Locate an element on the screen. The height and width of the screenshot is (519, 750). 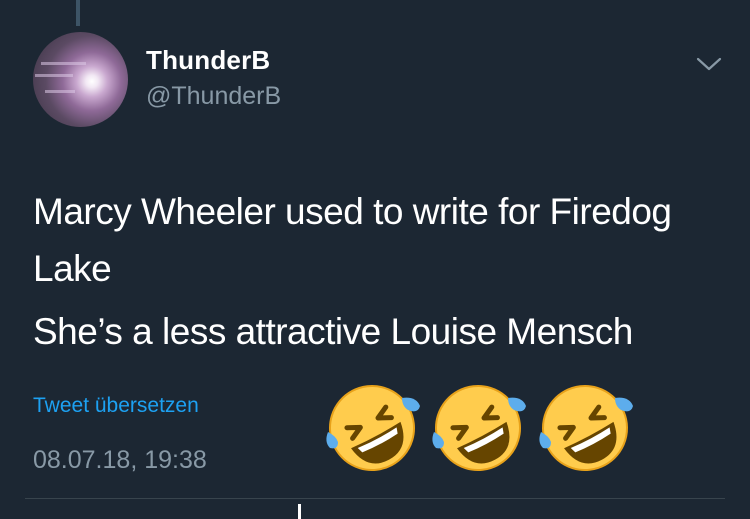
tweet-timestamp: 08.07.18, 19:38 is located at coordinates (120, 460).